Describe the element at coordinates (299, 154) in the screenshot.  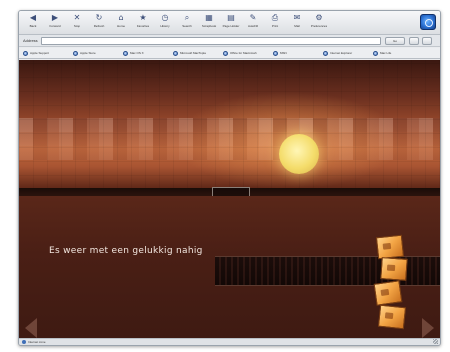
I see `sun-image` at that location.